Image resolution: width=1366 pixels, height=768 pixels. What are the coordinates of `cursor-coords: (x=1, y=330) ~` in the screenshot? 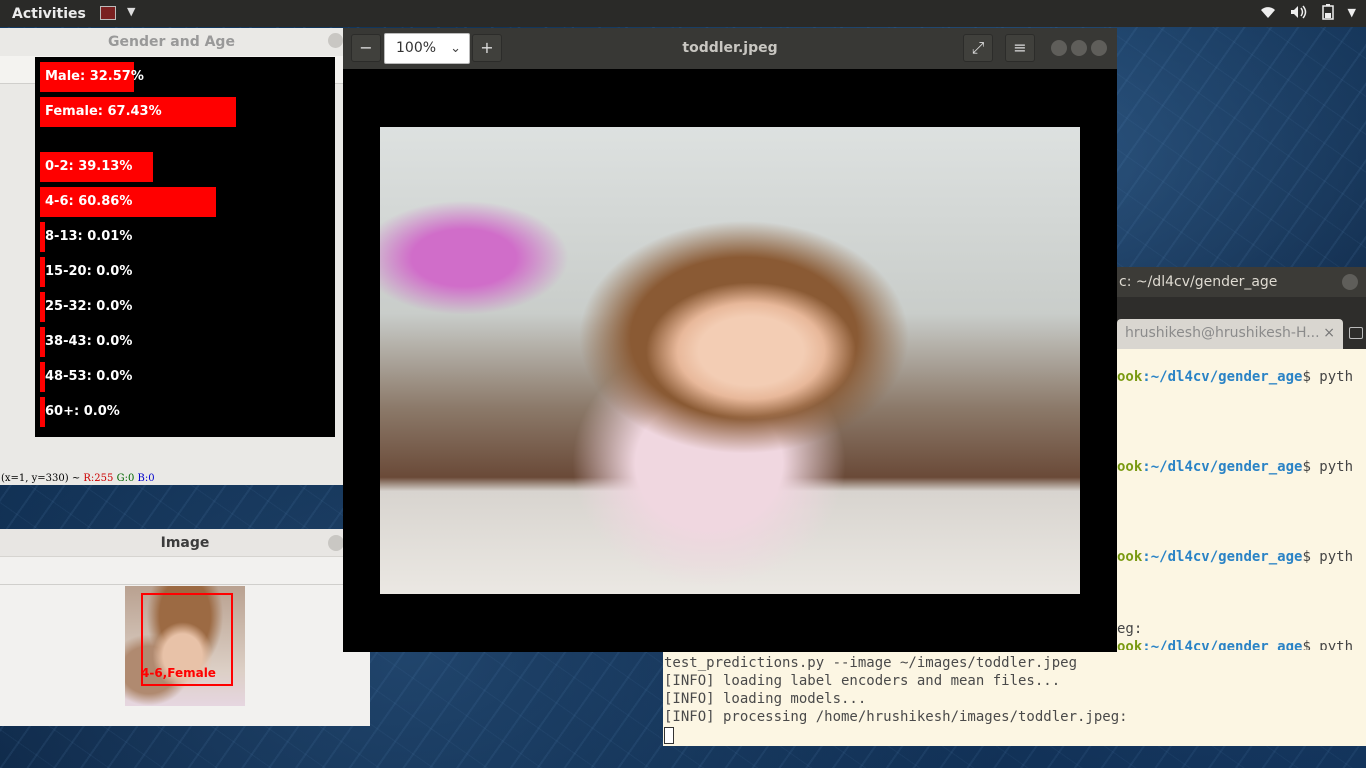 It's located at (41, 478).